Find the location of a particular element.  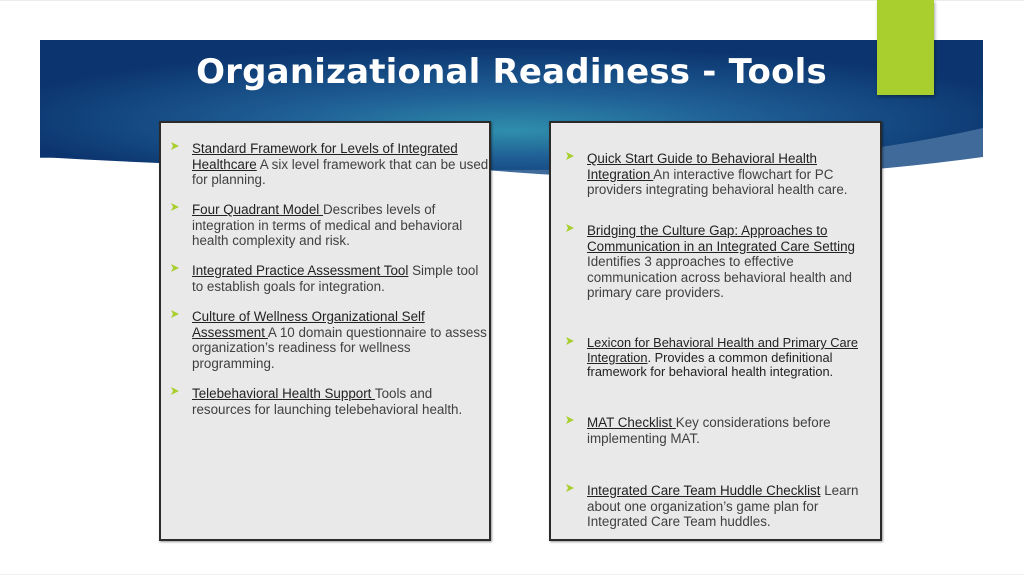

slide-title: Organizational Readiness - Tools is located at coordinates (511, 72).